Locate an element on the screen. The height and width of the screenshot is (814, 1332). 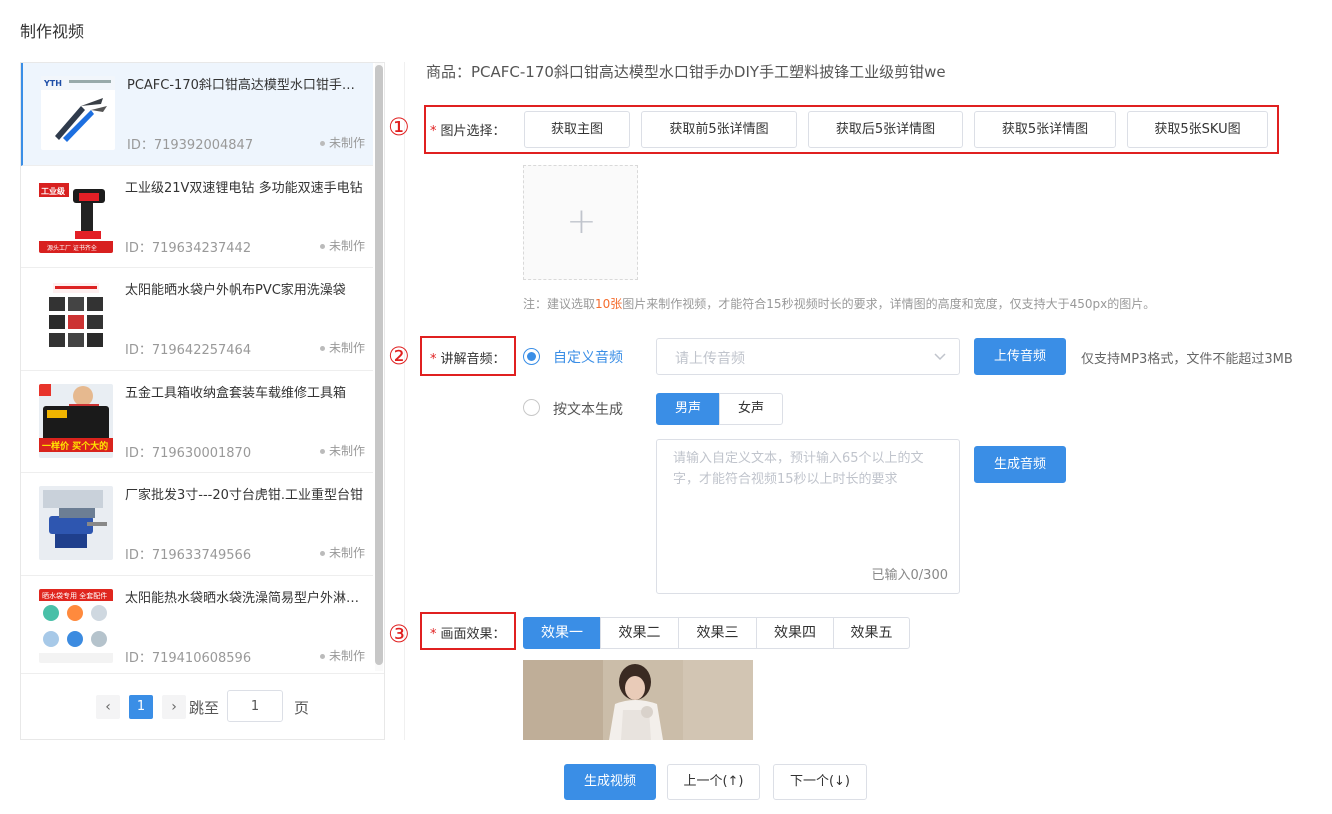
jump-label: 跳至 is located at coordinates (204, 708).